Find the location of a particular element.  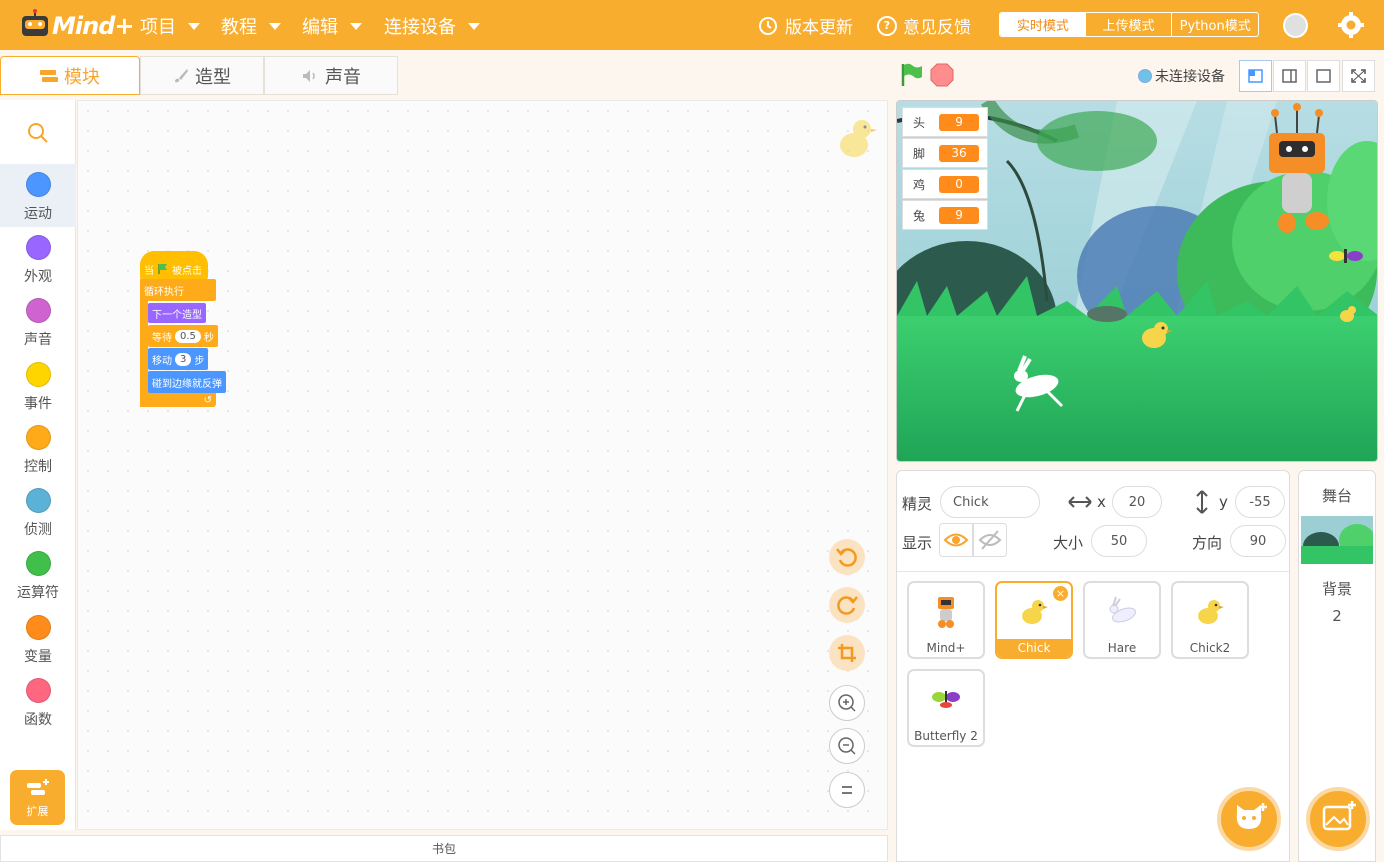

zoom-in-button is located at coordinates (847, 703).